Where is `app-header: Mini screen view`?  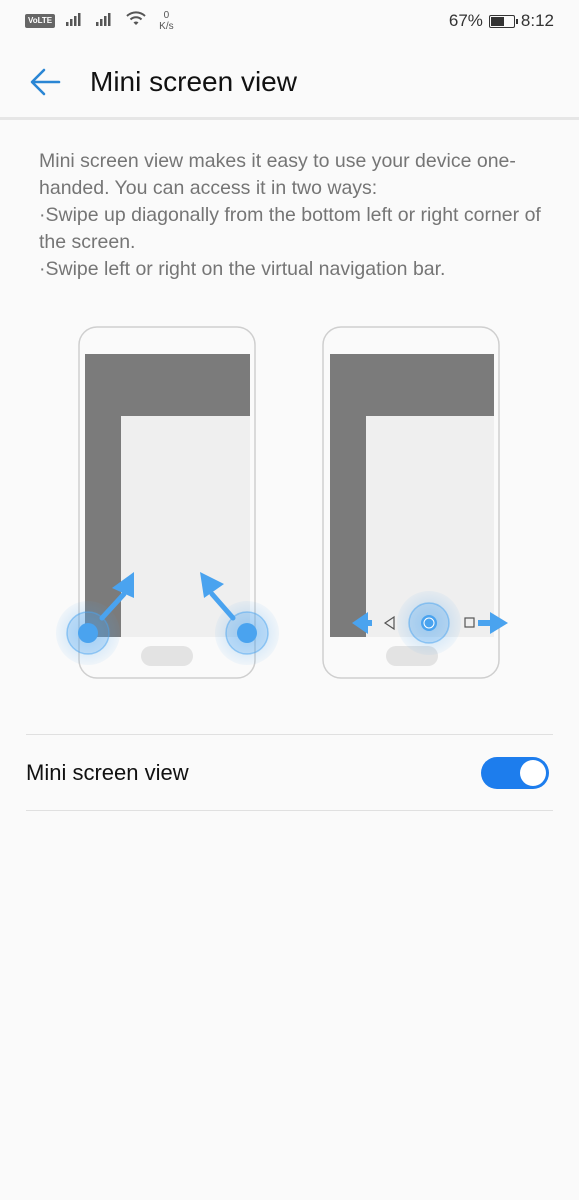 app-header: Mini screen view is located at coordinates (289, 81).